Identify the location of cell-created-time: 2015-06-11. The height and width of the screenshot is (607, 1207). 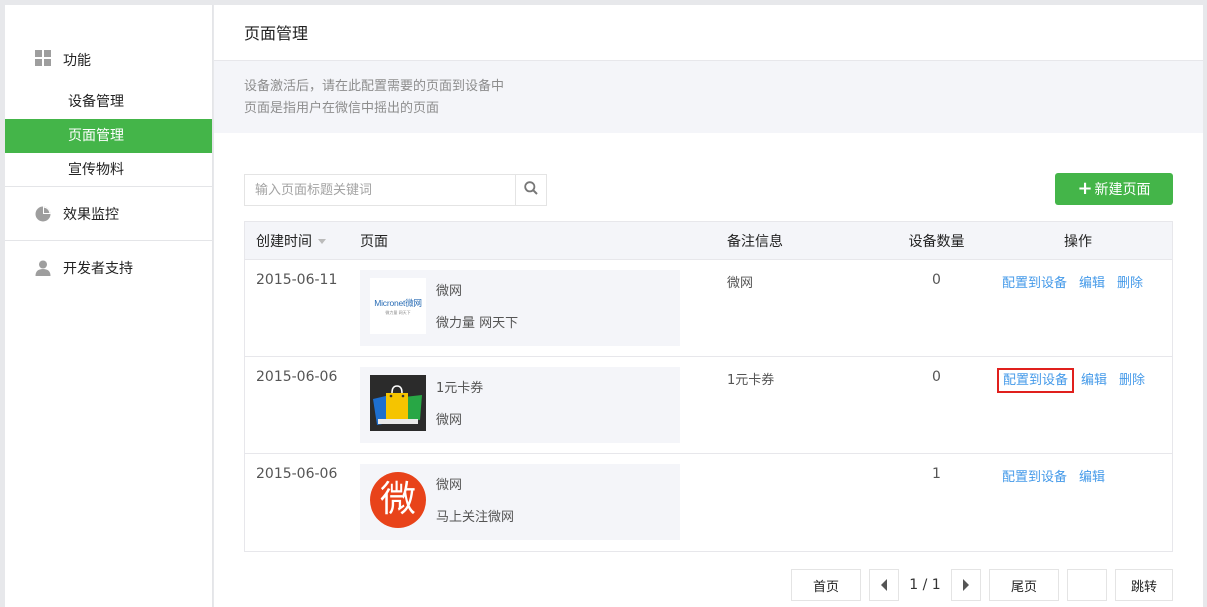
(297, 280).